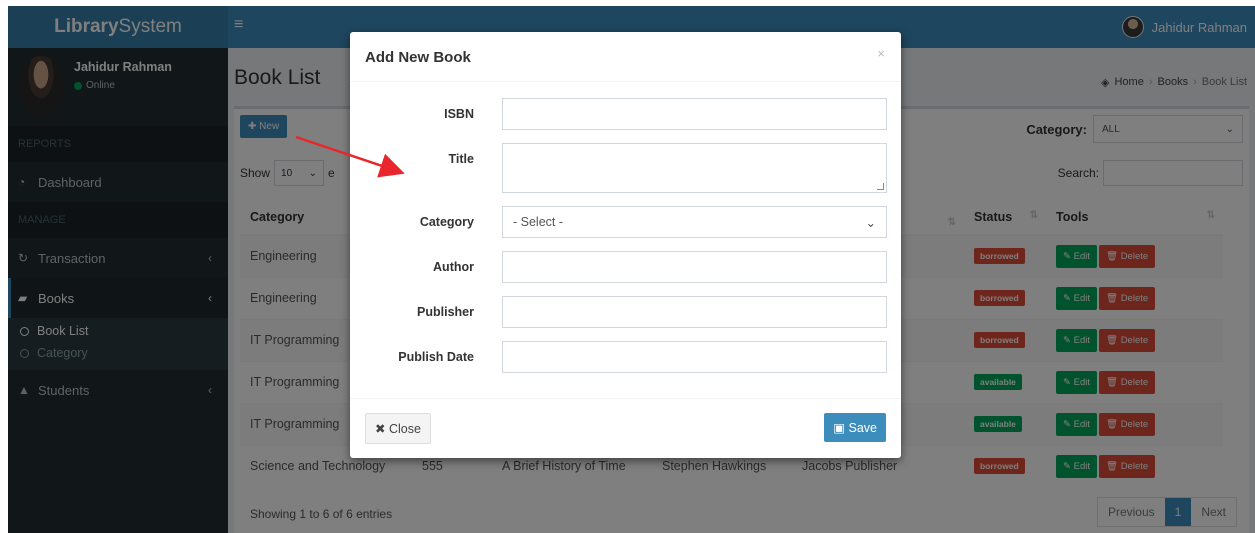  I want to click on close-button: ✖ Close, so click(398, 428).